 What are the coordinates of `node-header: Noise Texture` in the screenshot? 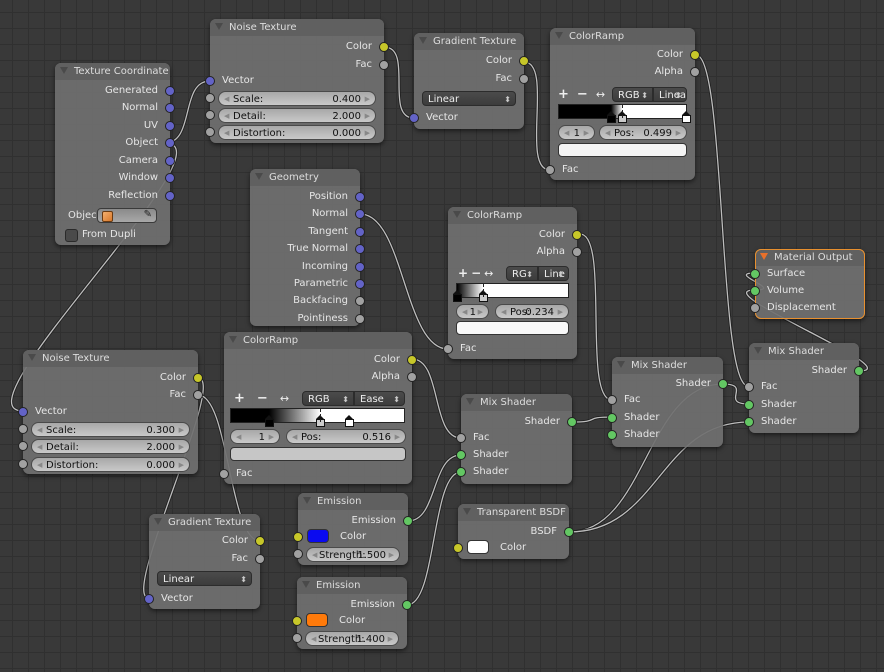 It's located at (297, 27).